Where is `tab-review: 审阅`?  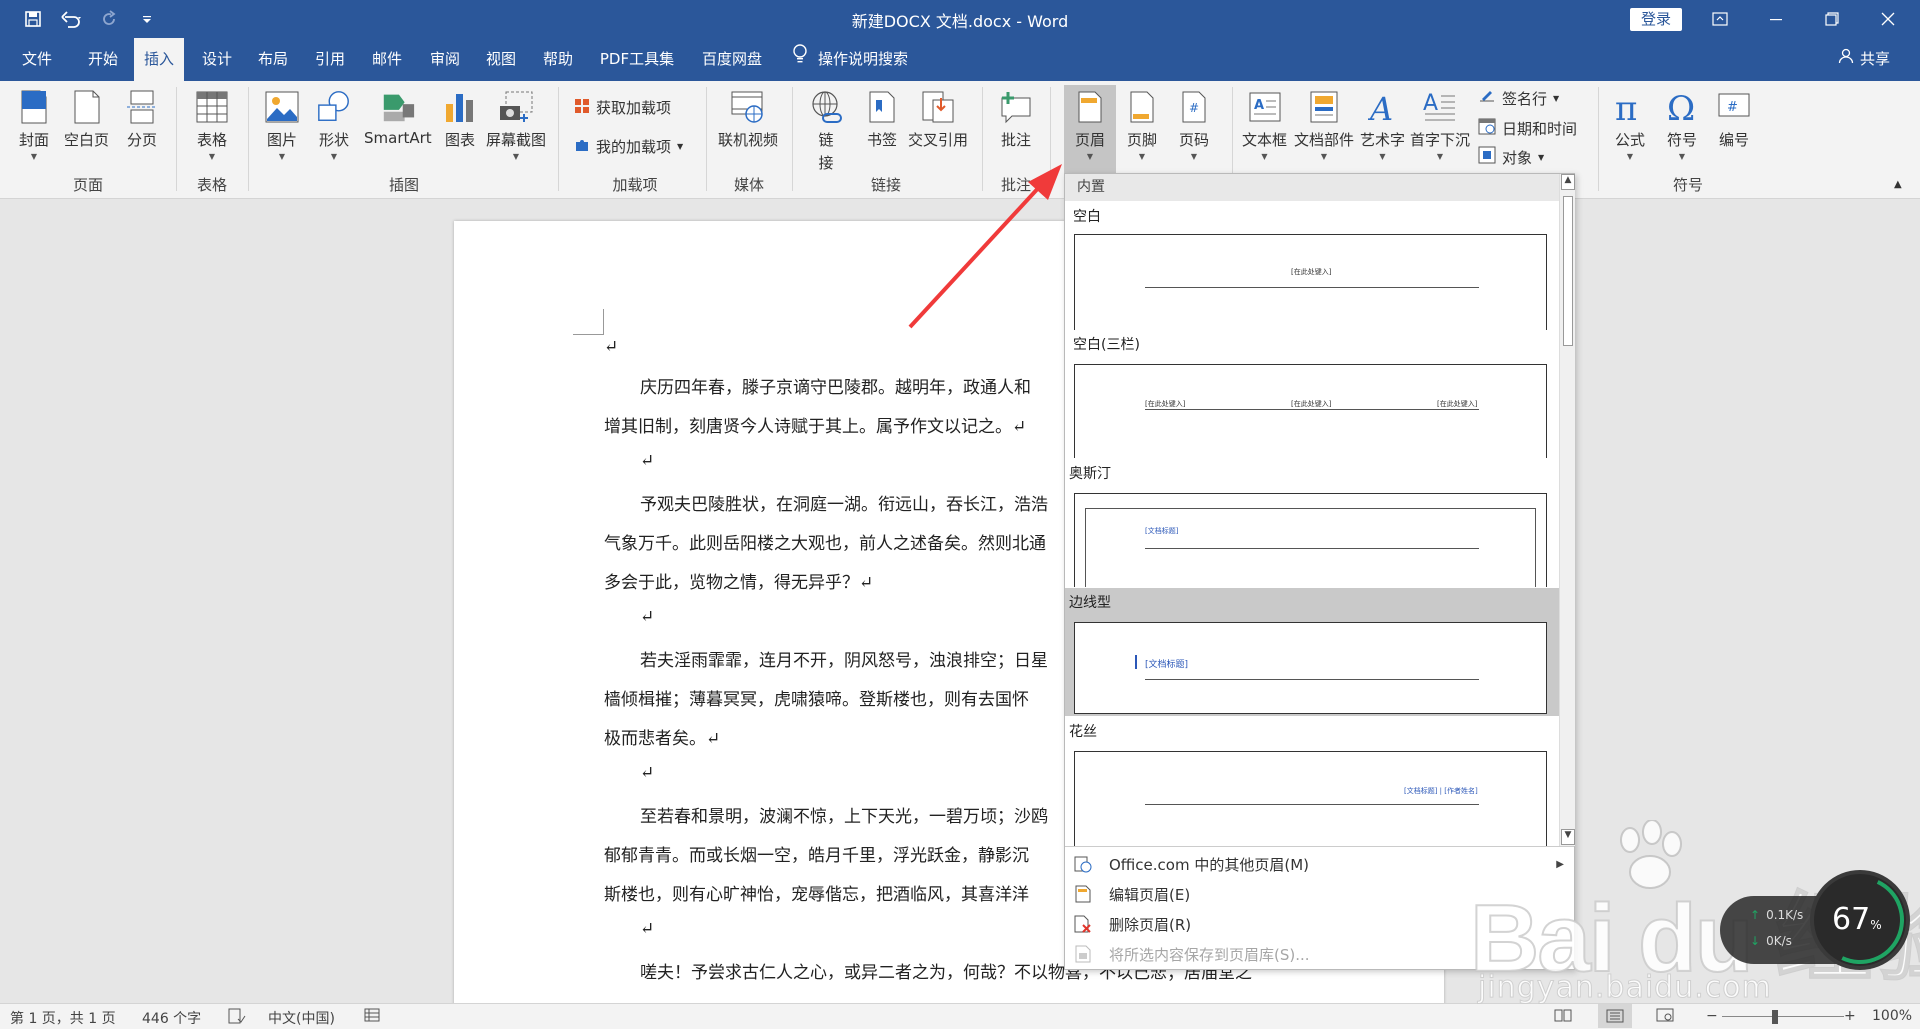 tab-review: 审阅 is located at coordinates (445, 59).